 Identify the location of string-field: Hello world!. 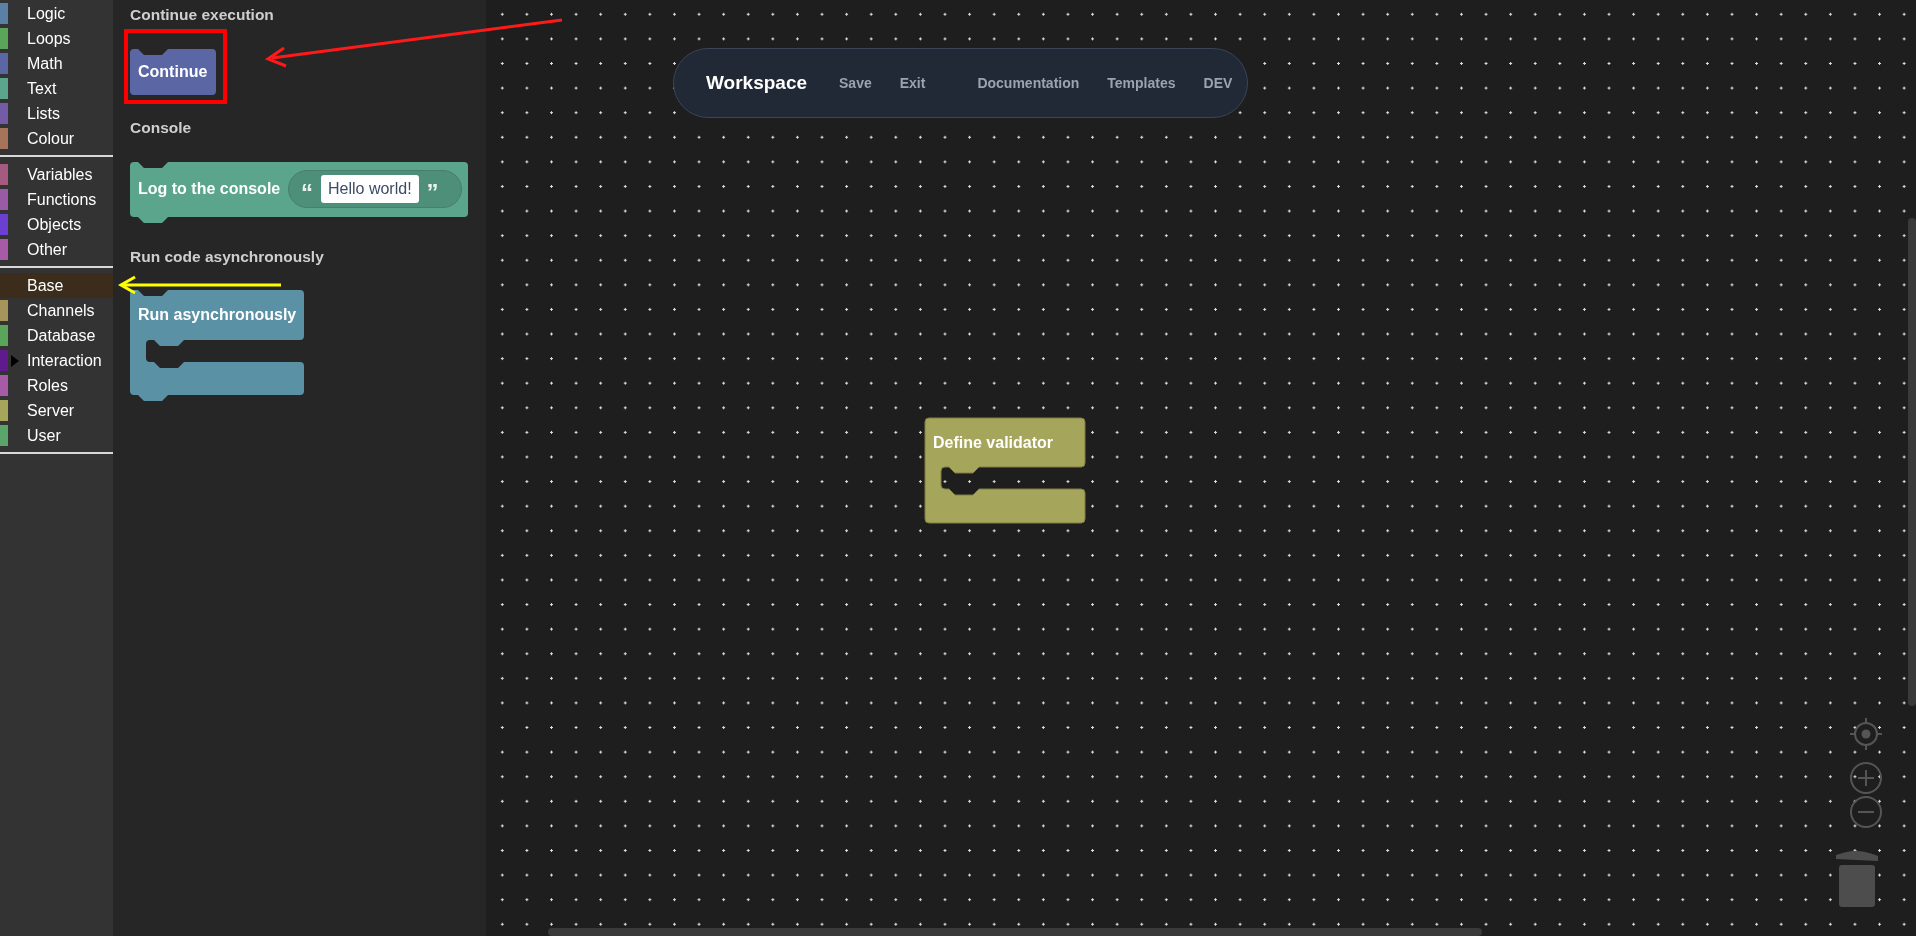
(370, 189).